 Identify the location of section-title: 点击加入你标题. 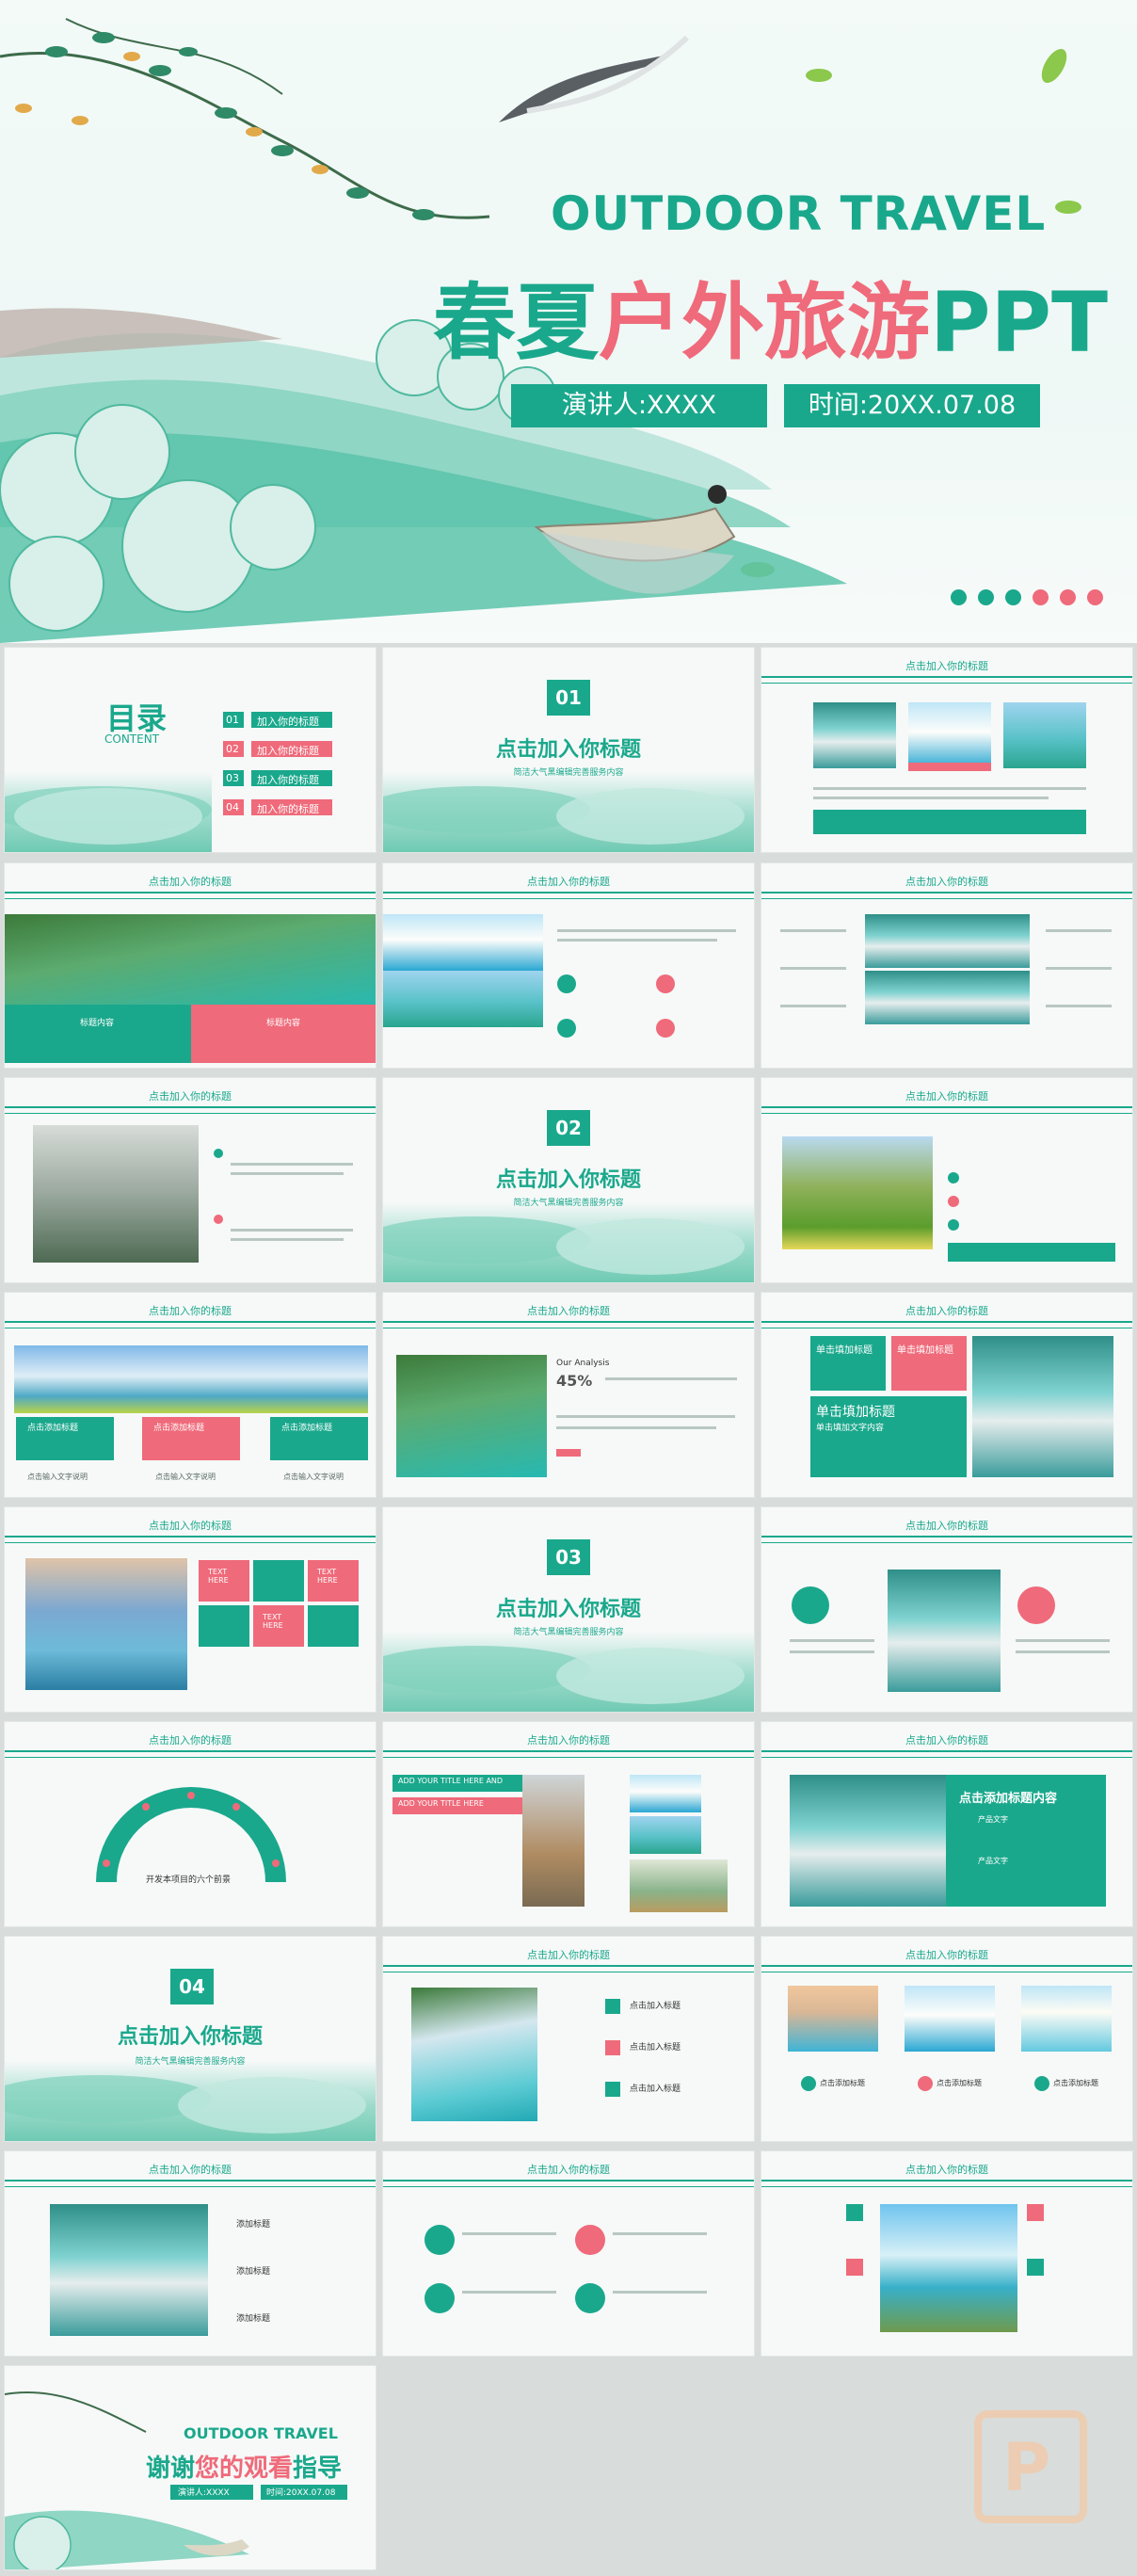
(190, 2037).